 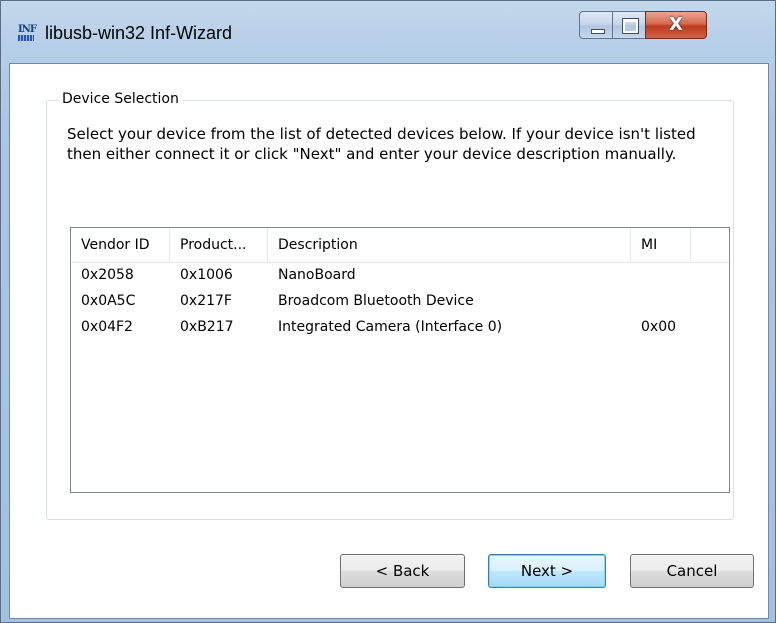 What do you see at coordinates (598, 31) in the screenshot?
I see `minimize-icon` at bounding box center [598, 31].